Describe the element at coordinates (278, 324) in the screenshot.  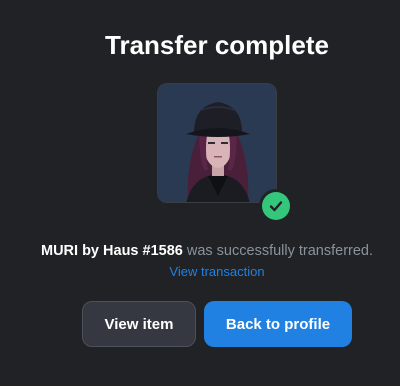
I see `back-to-profile-button: Back to profile` at that location.